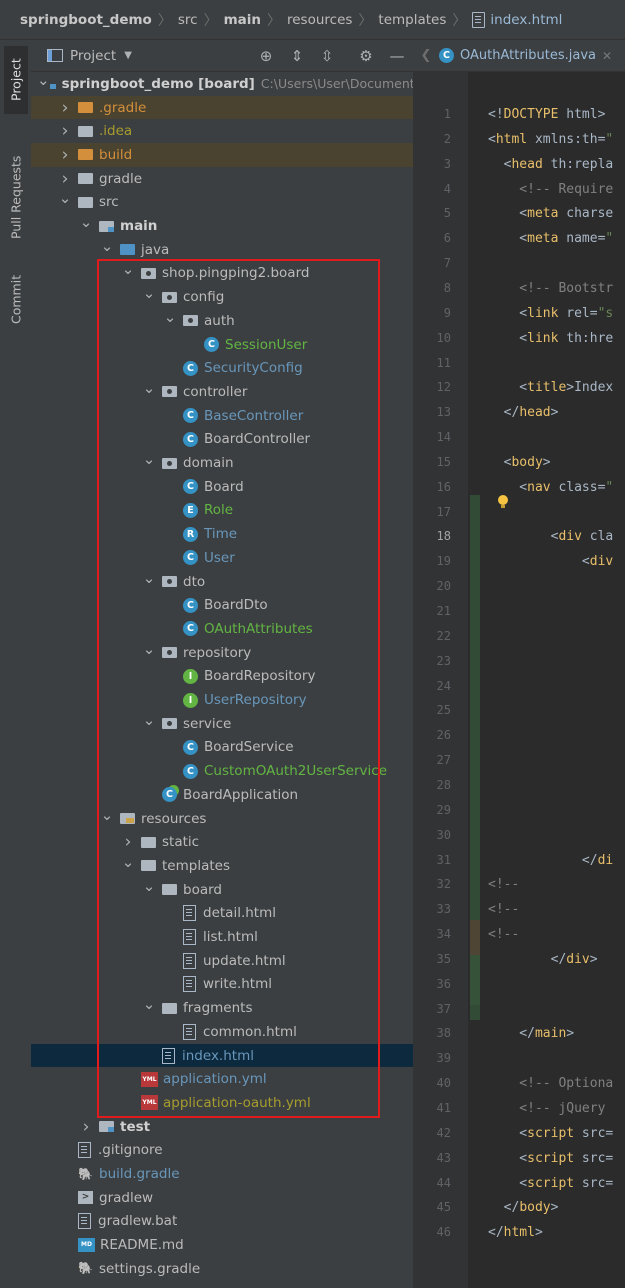 The image size is (625, 1288). I want to click on tree-item-common-html: common.html, so click(222, 1032).